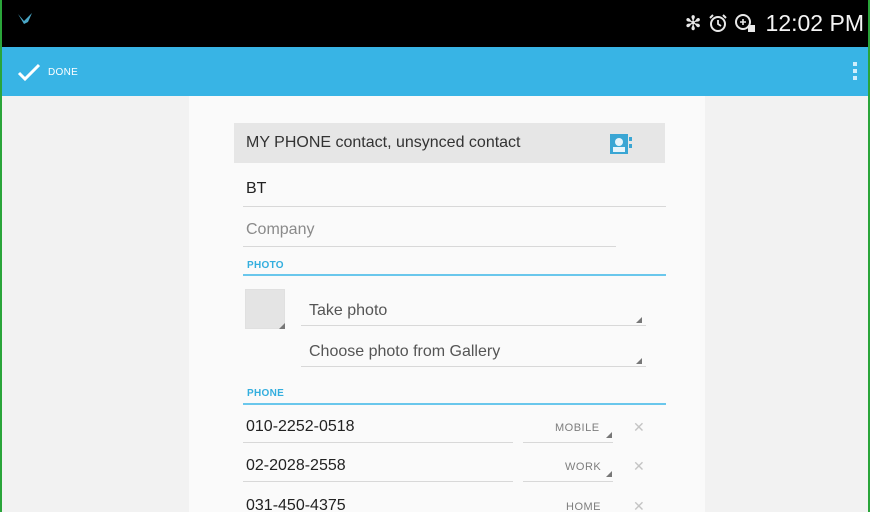 Image resolution: width=870 pixels, height=512 pixels. I want to click on take-photo-option: Take photo, so click(348, 311).